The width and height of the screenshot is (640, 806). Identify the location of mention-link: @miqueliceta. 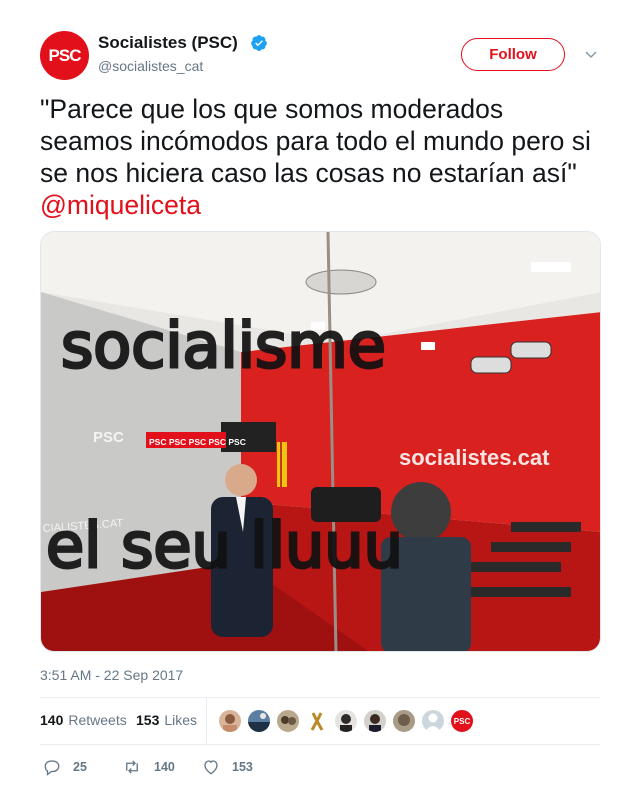
(120, 205).